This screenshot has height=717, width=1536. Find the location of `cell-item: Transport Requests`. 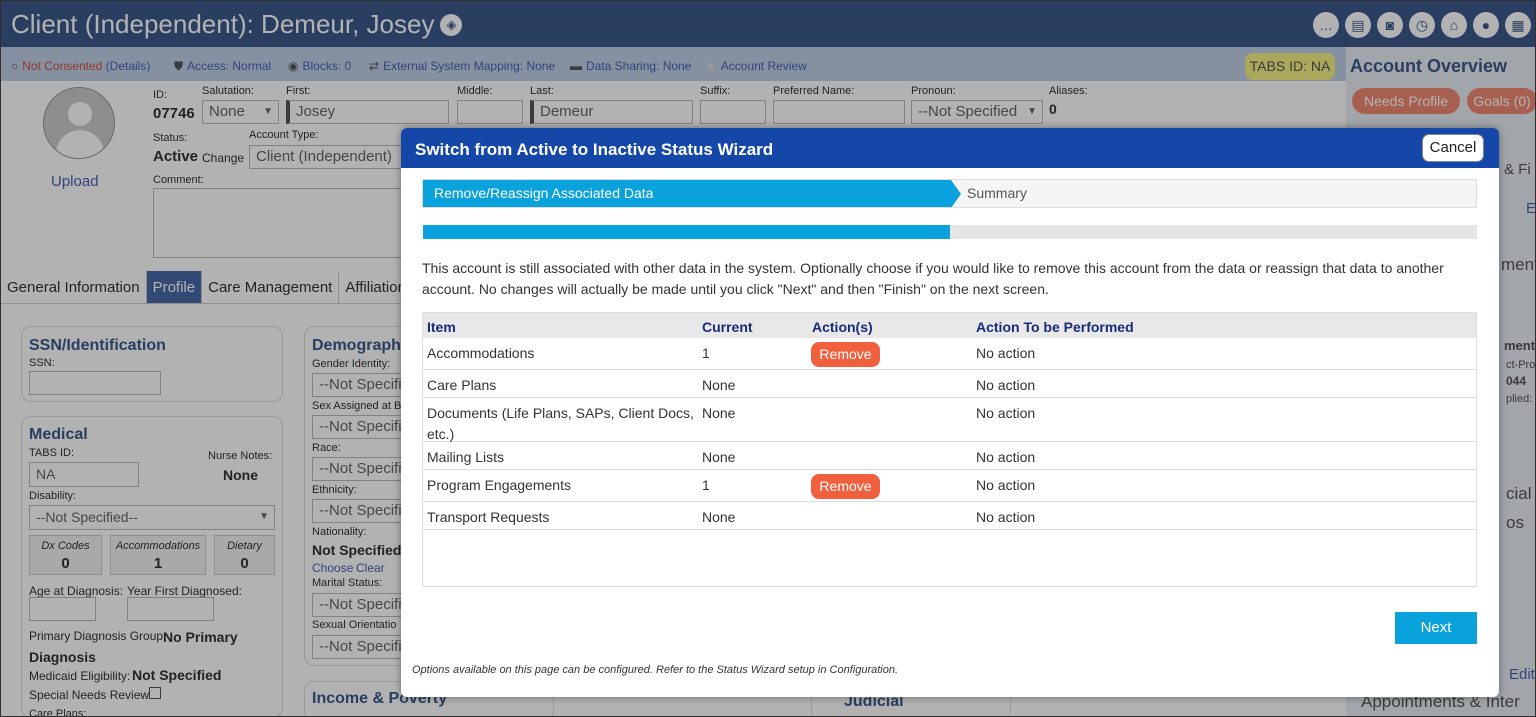

cell-item: Transport Requests is located at coordinates (488, 517).